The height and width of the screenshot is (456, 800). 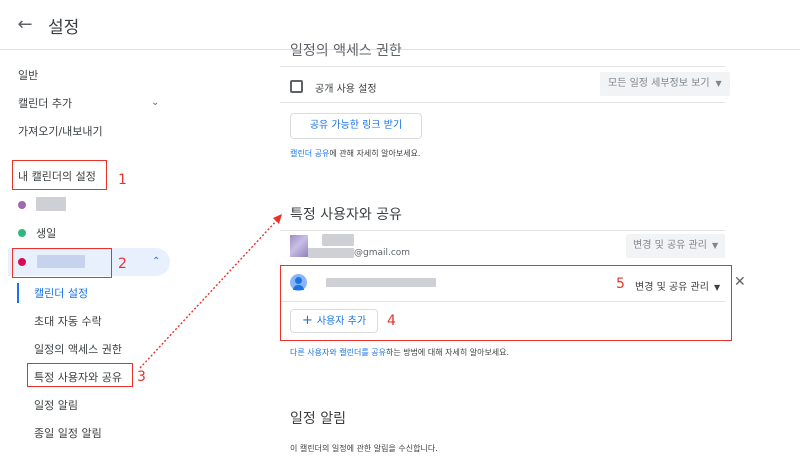 I want to click on annotation-arrow, so click(x=210, y=291).